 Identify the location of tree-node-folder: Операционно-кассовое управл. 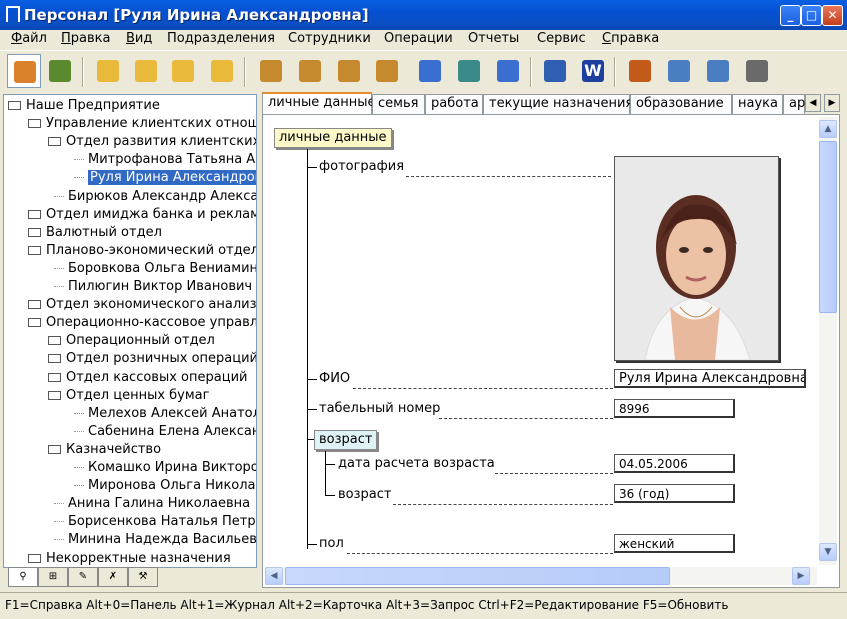
(142, 322).